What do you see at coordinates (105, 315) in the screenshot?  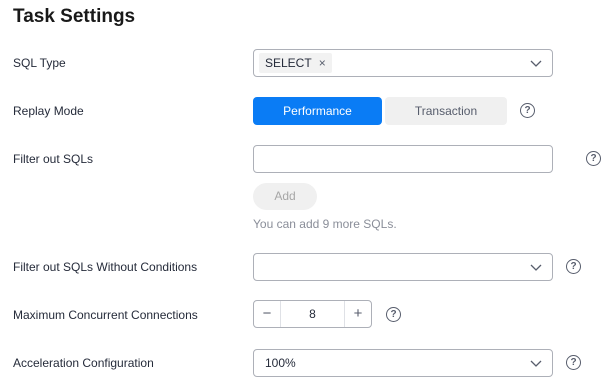 I see `max-conn-label: Maximum Concurrent Connections` at bounding box center [105, 315].